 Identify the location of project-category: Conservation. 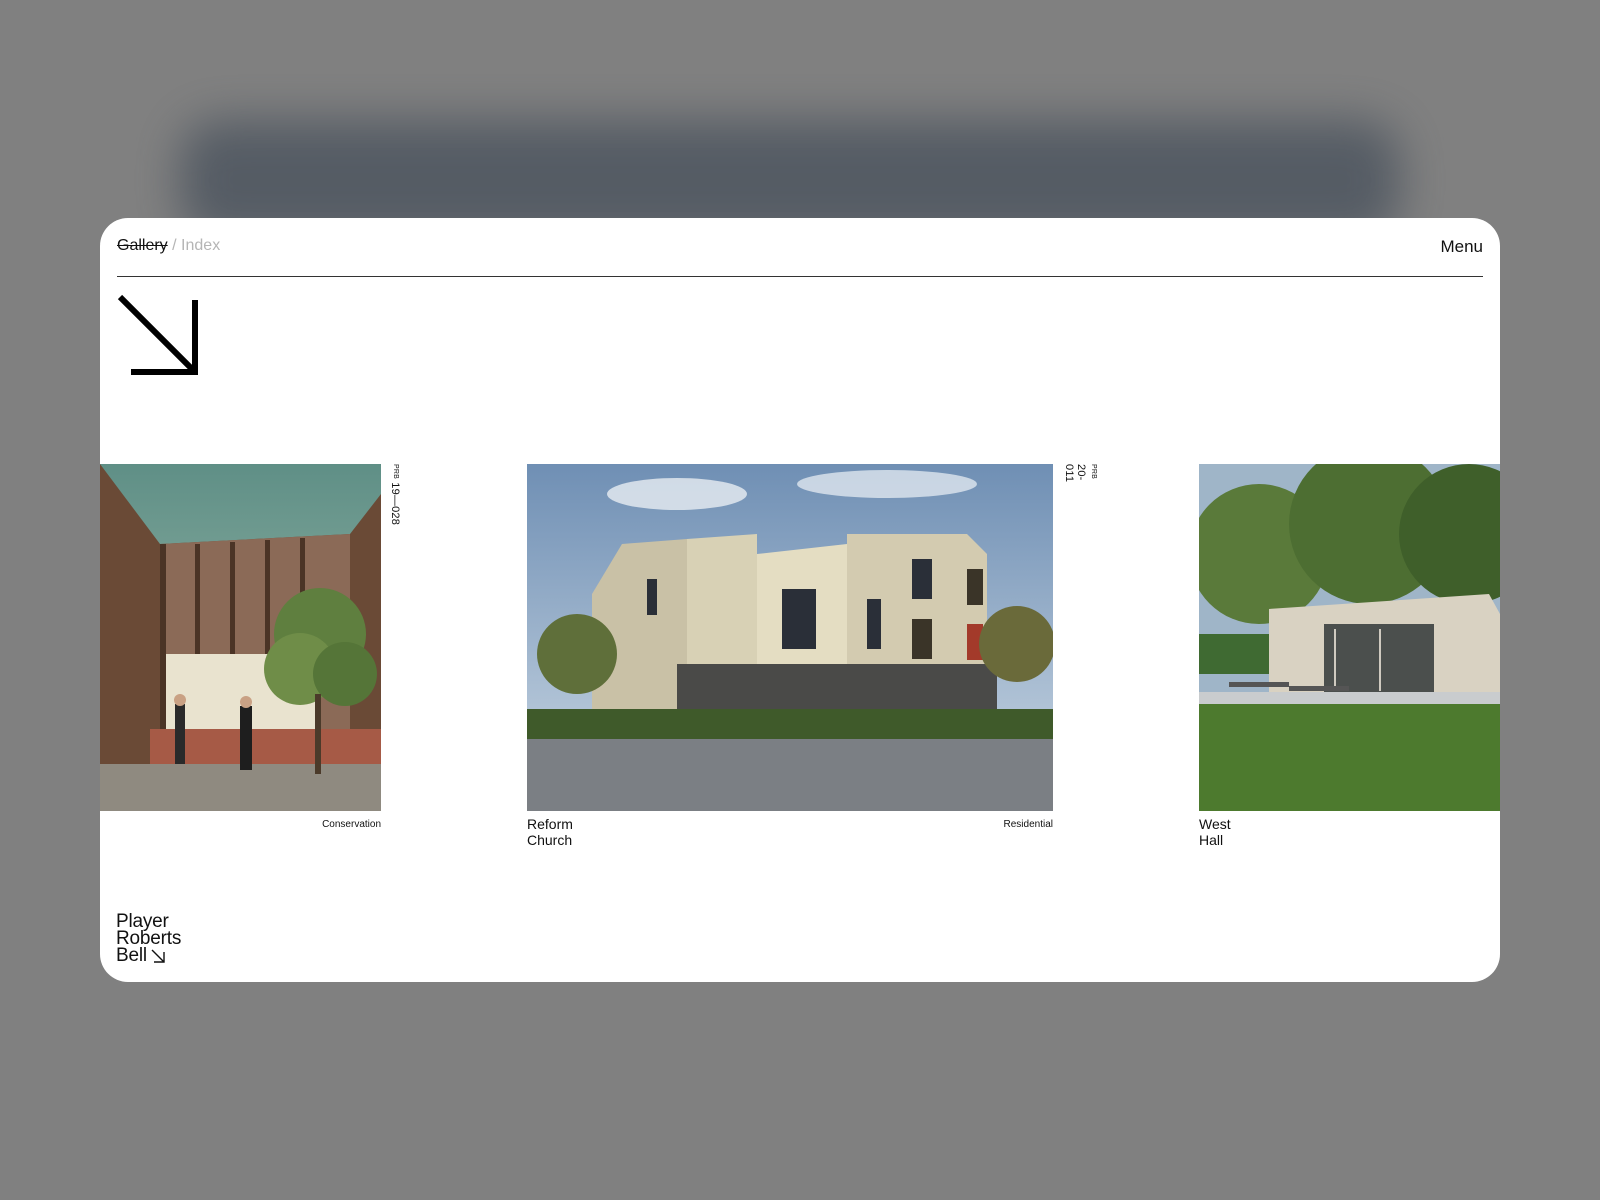
(351, 824).